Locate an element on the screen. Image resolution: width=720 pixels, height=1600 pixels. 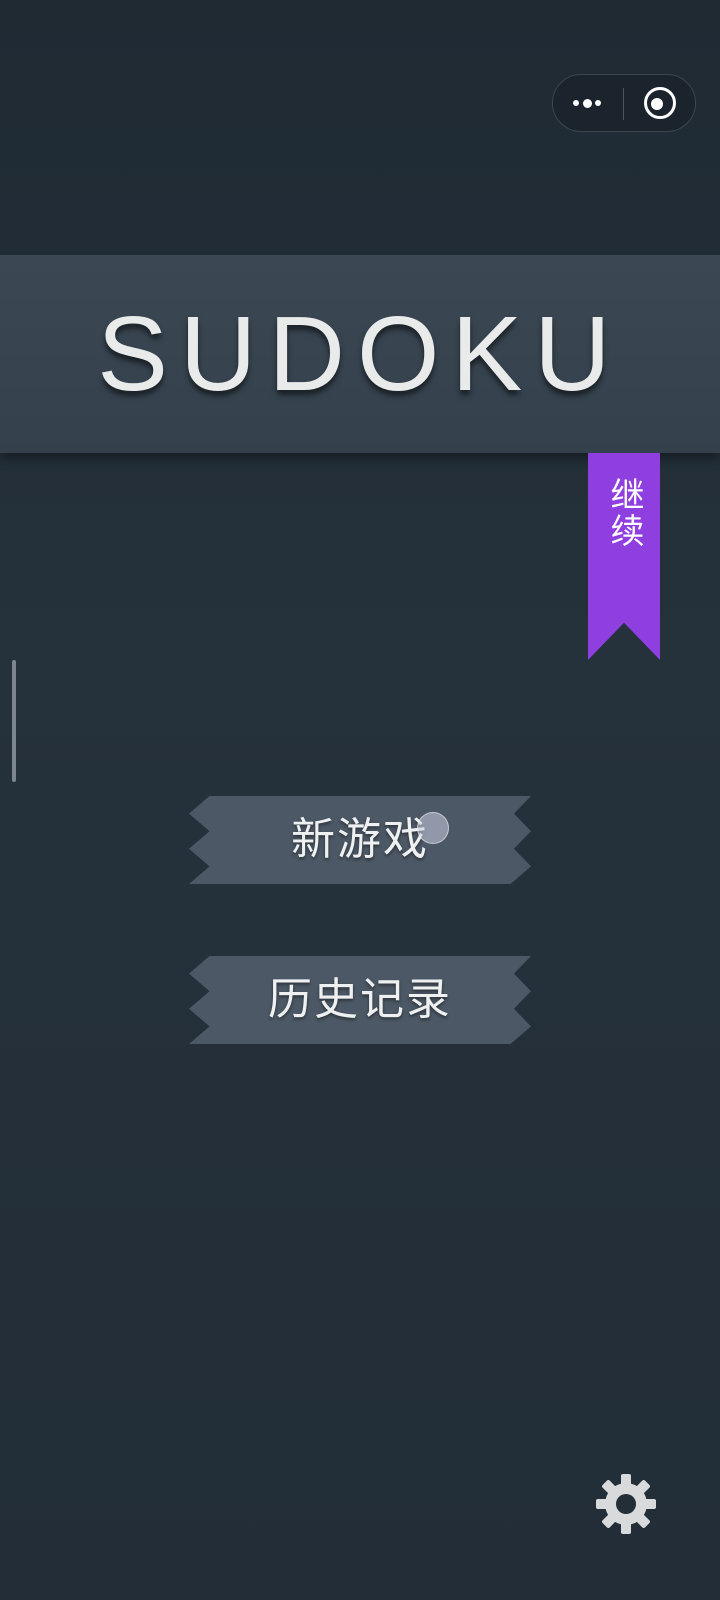
app-title: SUDOKU is located at coordinates (360, 354).